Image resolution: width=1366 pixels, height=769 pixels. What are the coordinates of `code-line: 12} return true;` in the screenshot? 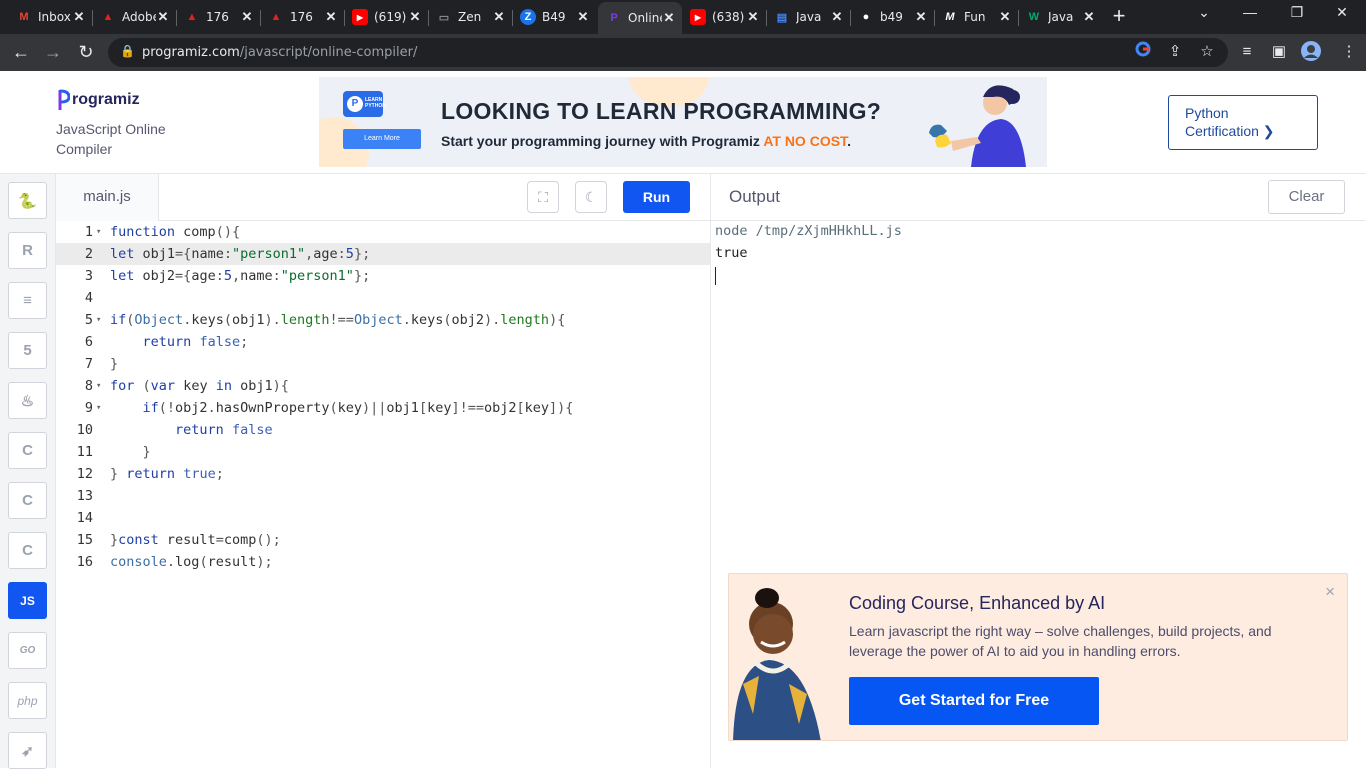 It's located at (383, 474).